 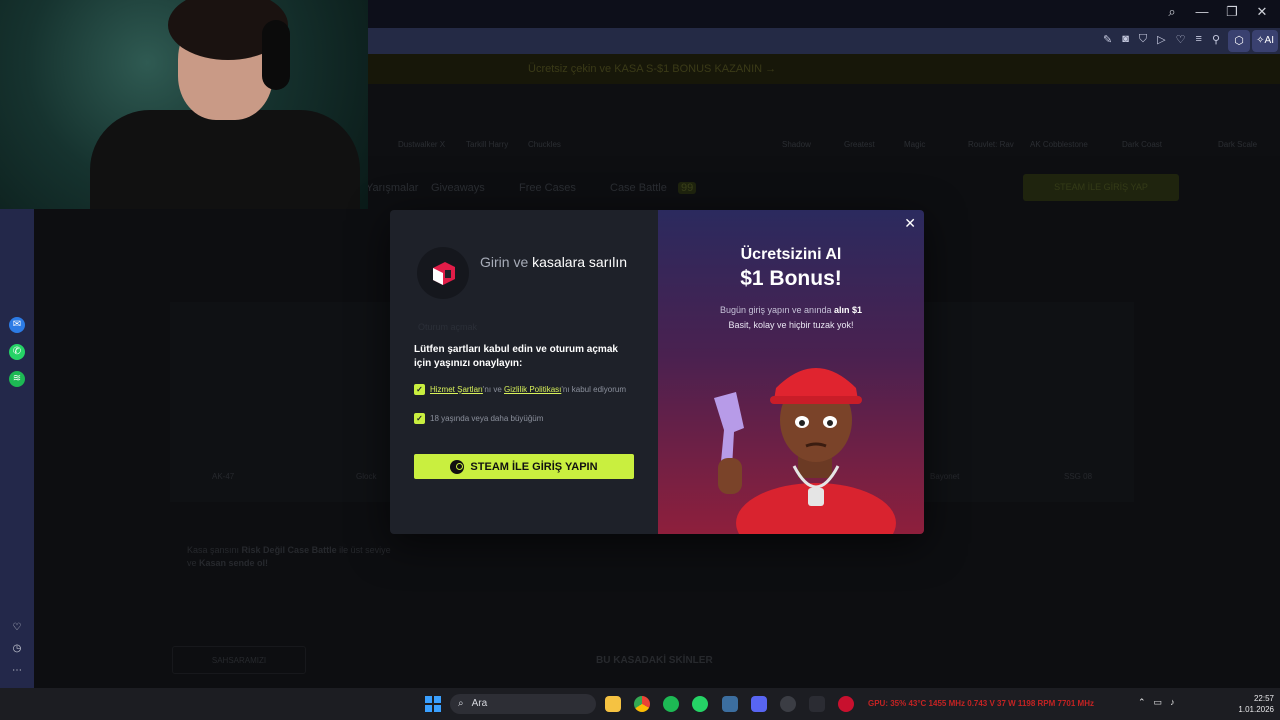 What do you see at coordinates (492, 389) in the screenshot?
I see `terms-text: 'nı ve` at bounding box center [492, 389].